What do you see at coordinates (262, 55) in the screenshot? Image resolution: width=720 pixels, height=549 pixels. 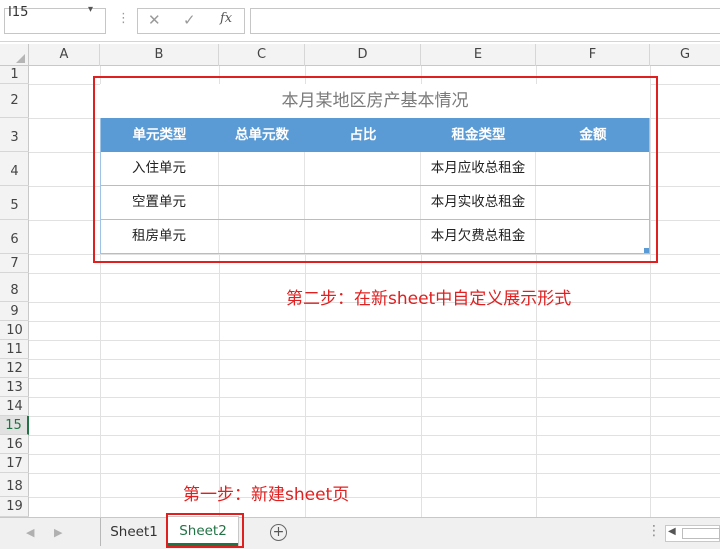 I see `column-header-c: C` at bounding box center [262, 55].